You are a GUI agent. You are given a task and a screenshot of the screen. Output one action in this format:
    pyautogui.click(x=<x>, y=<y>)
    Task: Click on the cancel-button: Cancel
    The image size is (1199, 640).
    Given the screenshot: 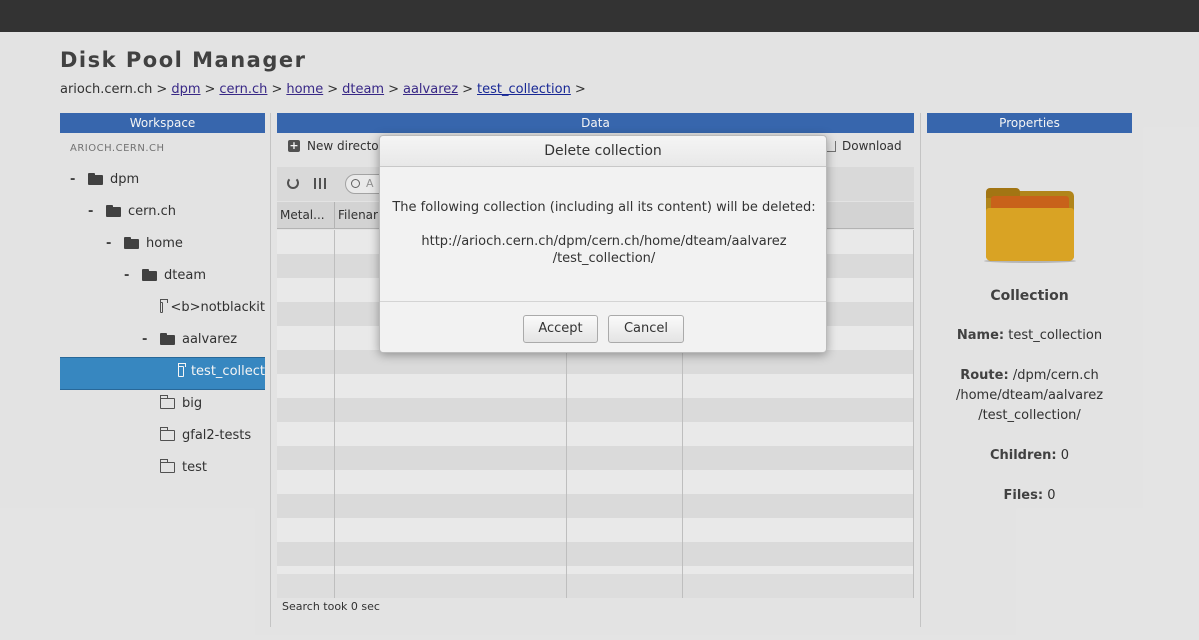 What is the action you would take?
    pyautogui.click(x=646, y=329)
    